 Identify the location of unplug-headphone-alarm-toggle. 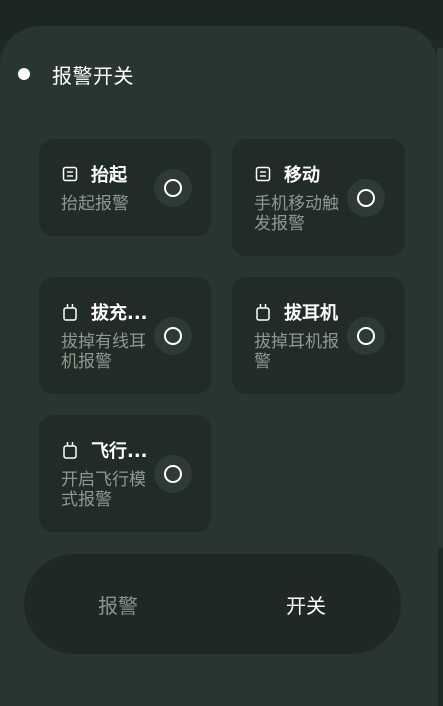
(366, 336).